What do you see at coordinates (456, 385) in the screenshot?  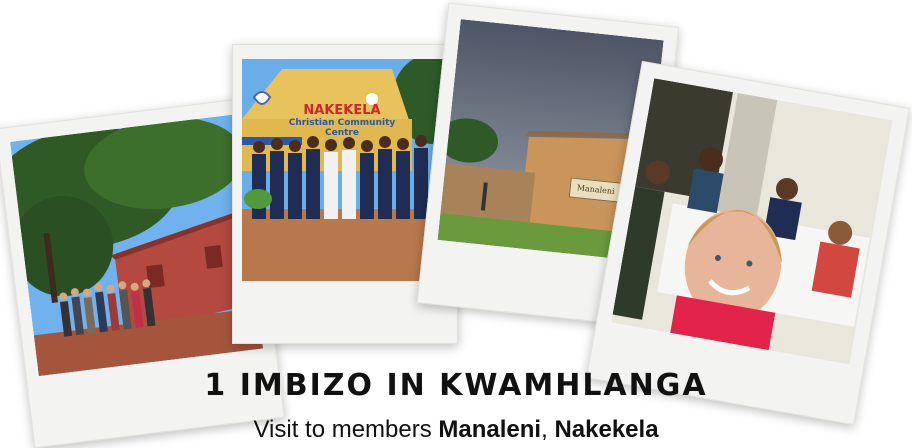 I see `page-title: 1 IMBIZO IN KWAMHLANGA` at bounding box center [456, 385].